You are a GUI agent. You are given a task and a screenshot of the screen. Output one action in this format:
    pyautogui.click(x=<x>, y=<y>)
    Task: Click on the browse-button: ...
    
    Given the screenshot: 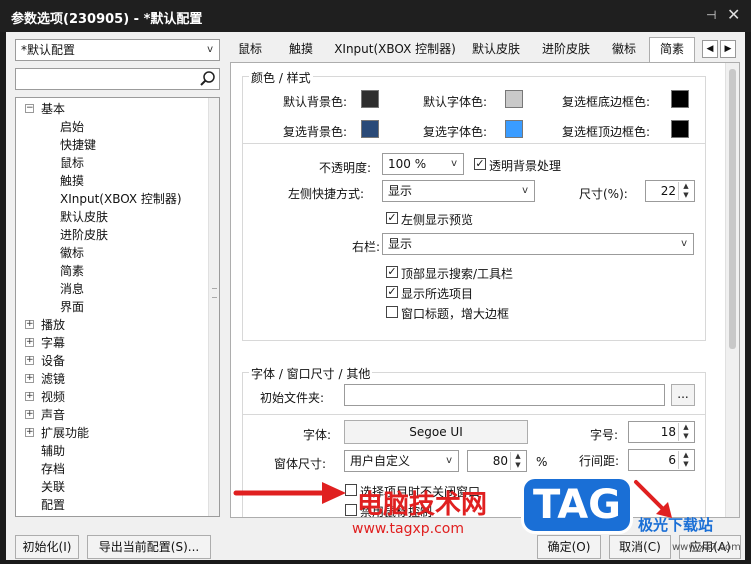 What is the action you would take?
    pyautogui.click(x=683, y=395)
    